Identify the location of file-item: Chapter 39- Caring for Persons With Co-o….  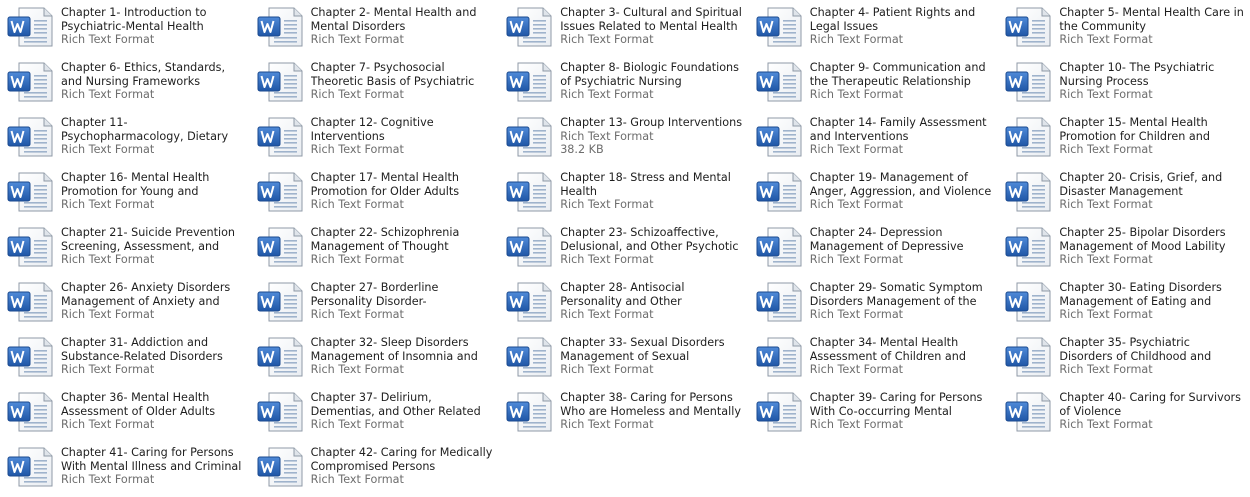
(874, 414).